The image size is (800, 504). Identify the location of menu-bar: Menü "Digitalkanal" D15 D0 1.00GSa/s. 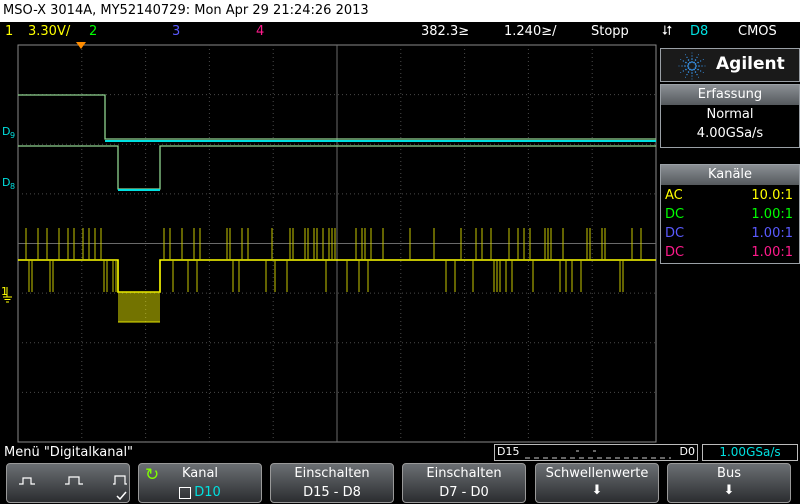
(400, 453).